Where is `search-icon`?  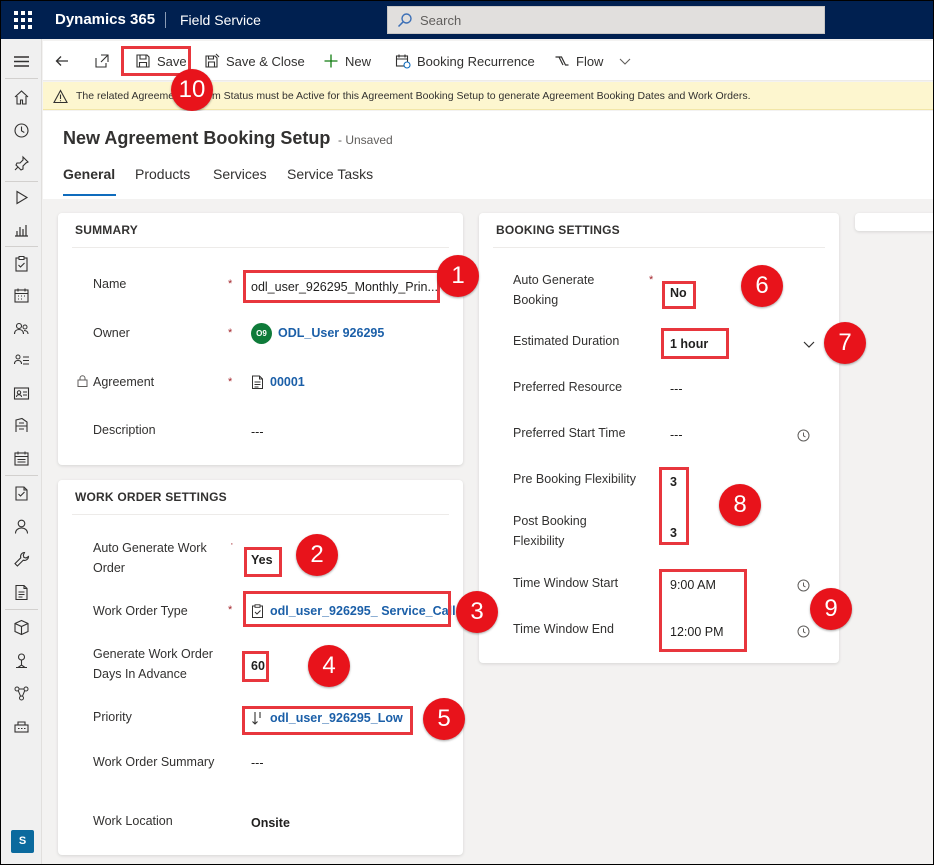 search-icon is located at coordinates (405, 20).